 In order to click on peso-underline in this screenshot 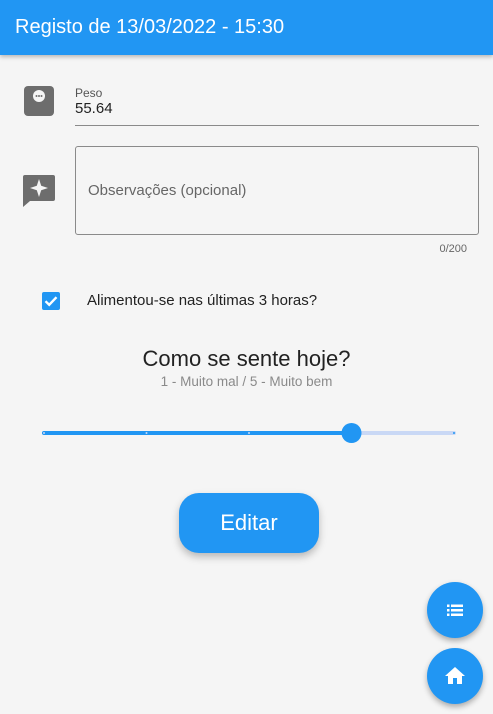, I will do `click(277, 125)`.